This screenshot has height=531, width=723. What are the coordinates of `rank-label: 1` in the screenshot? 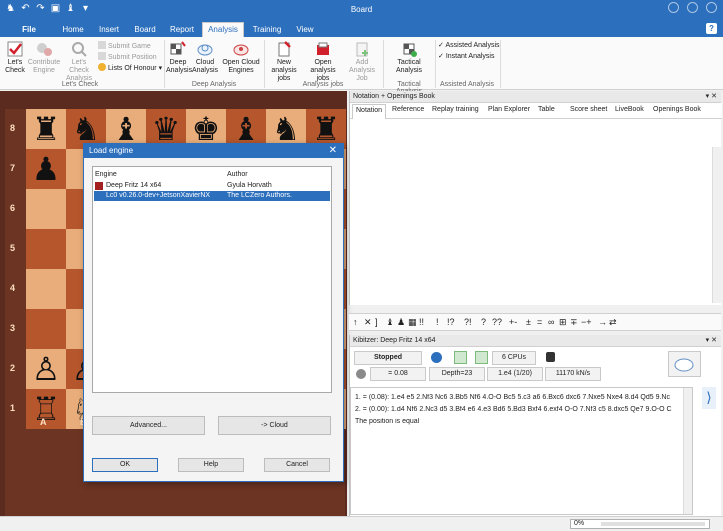 It's located at (13, 408).